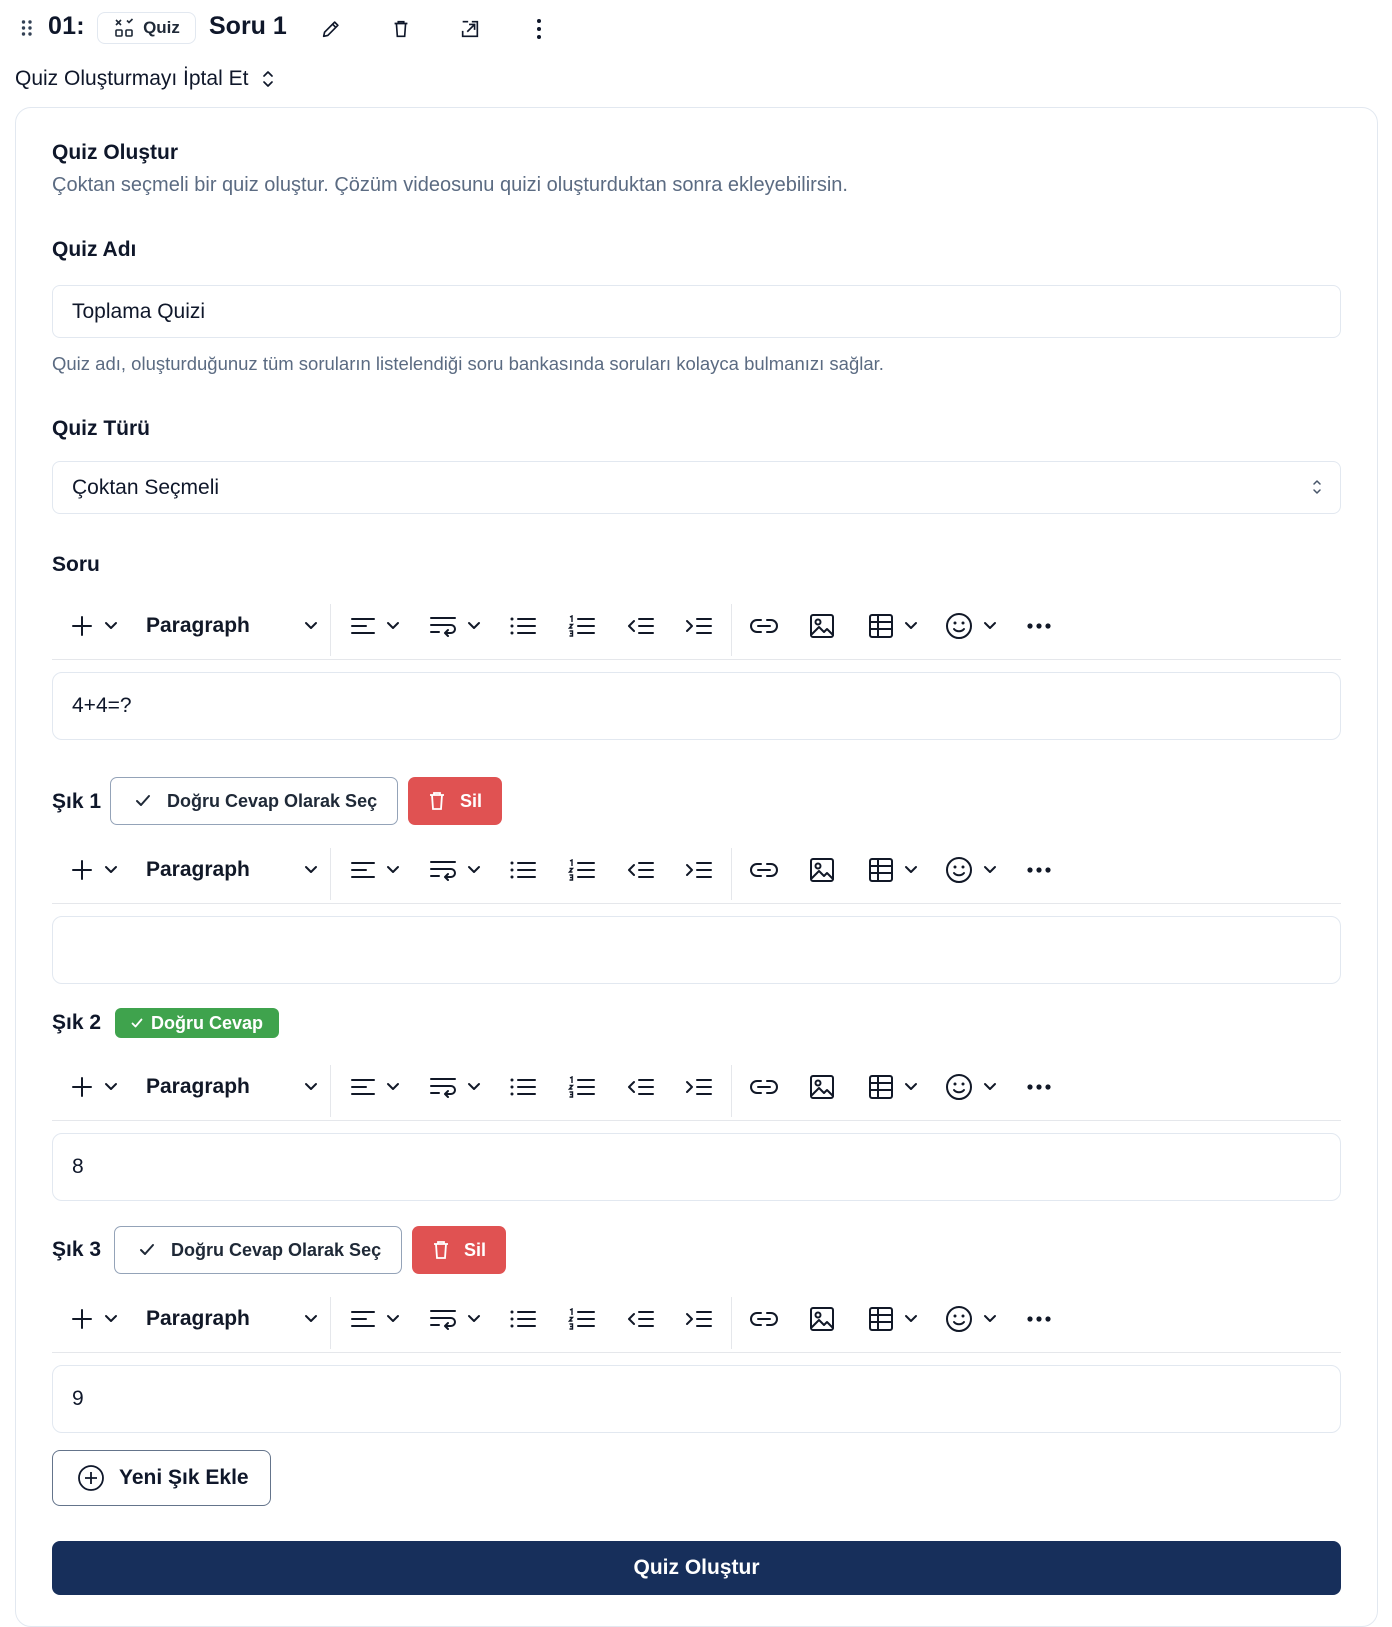 This screenshot has width=1392, height=1627. Describe the element at coordinates (132, 78) in the screenshot. I see `cancel-quiz-label: Quiz Oluşturmayı İptal Et` at that location.